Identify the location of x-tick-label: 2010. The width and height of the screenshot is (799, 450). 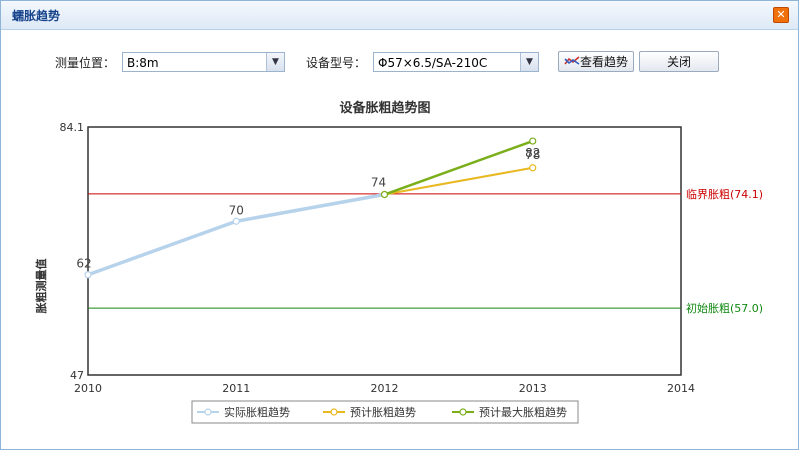
(88, 388).